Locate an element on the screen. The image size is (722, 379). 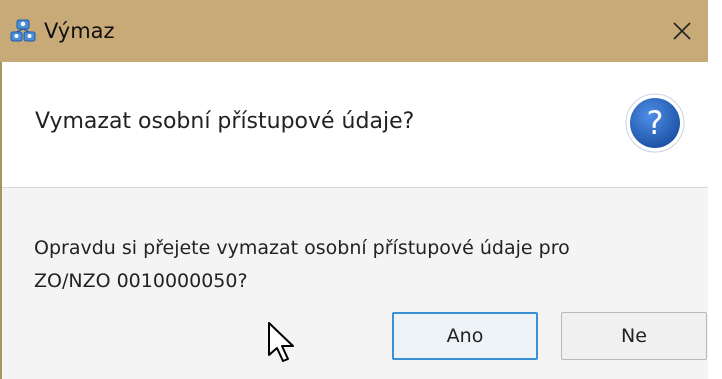
close-icon is located at coordinates (682, 31).